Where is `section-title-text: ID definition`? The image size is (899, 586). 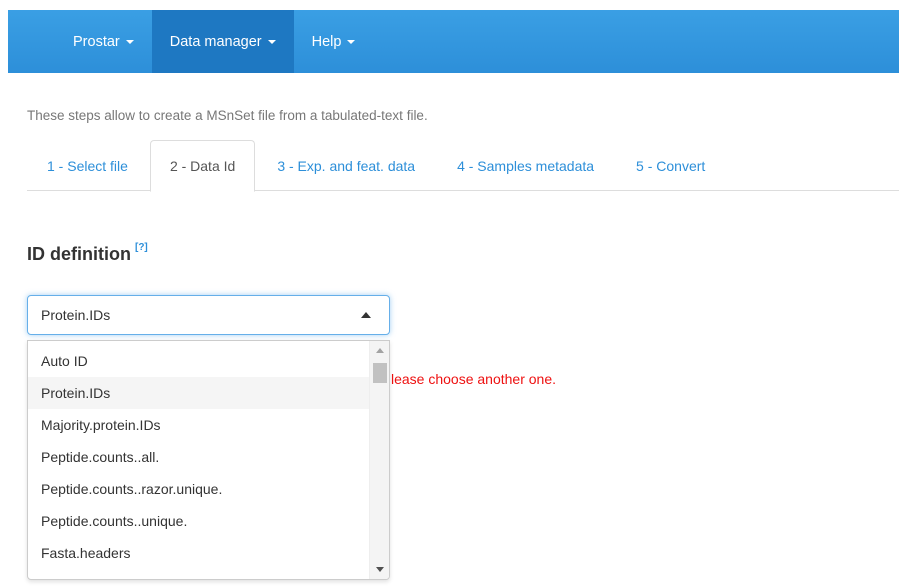
section-title-text: ID definition is located at coordinates (79, 254).